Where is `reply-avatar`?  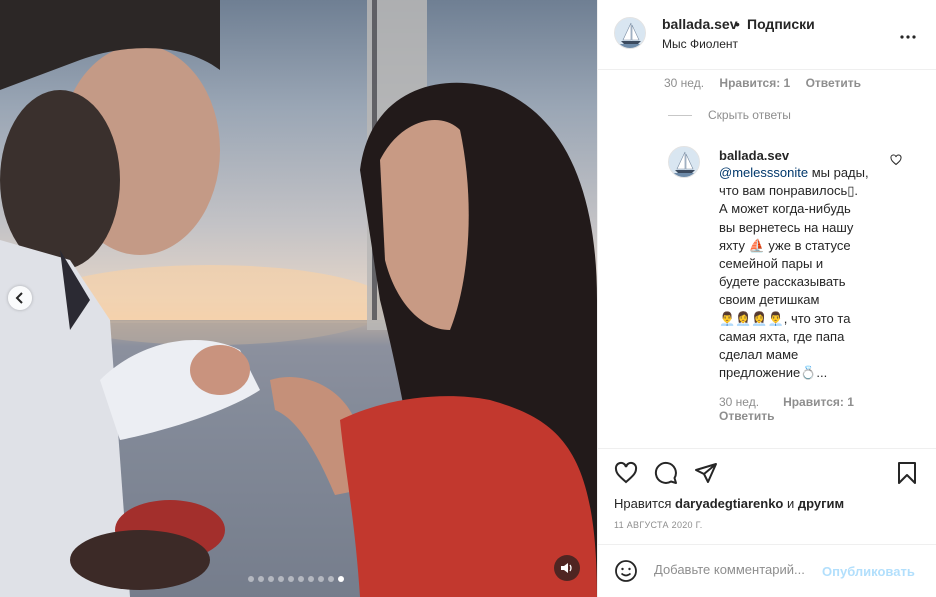 reply-avatar is located at coordinates (684, 162).